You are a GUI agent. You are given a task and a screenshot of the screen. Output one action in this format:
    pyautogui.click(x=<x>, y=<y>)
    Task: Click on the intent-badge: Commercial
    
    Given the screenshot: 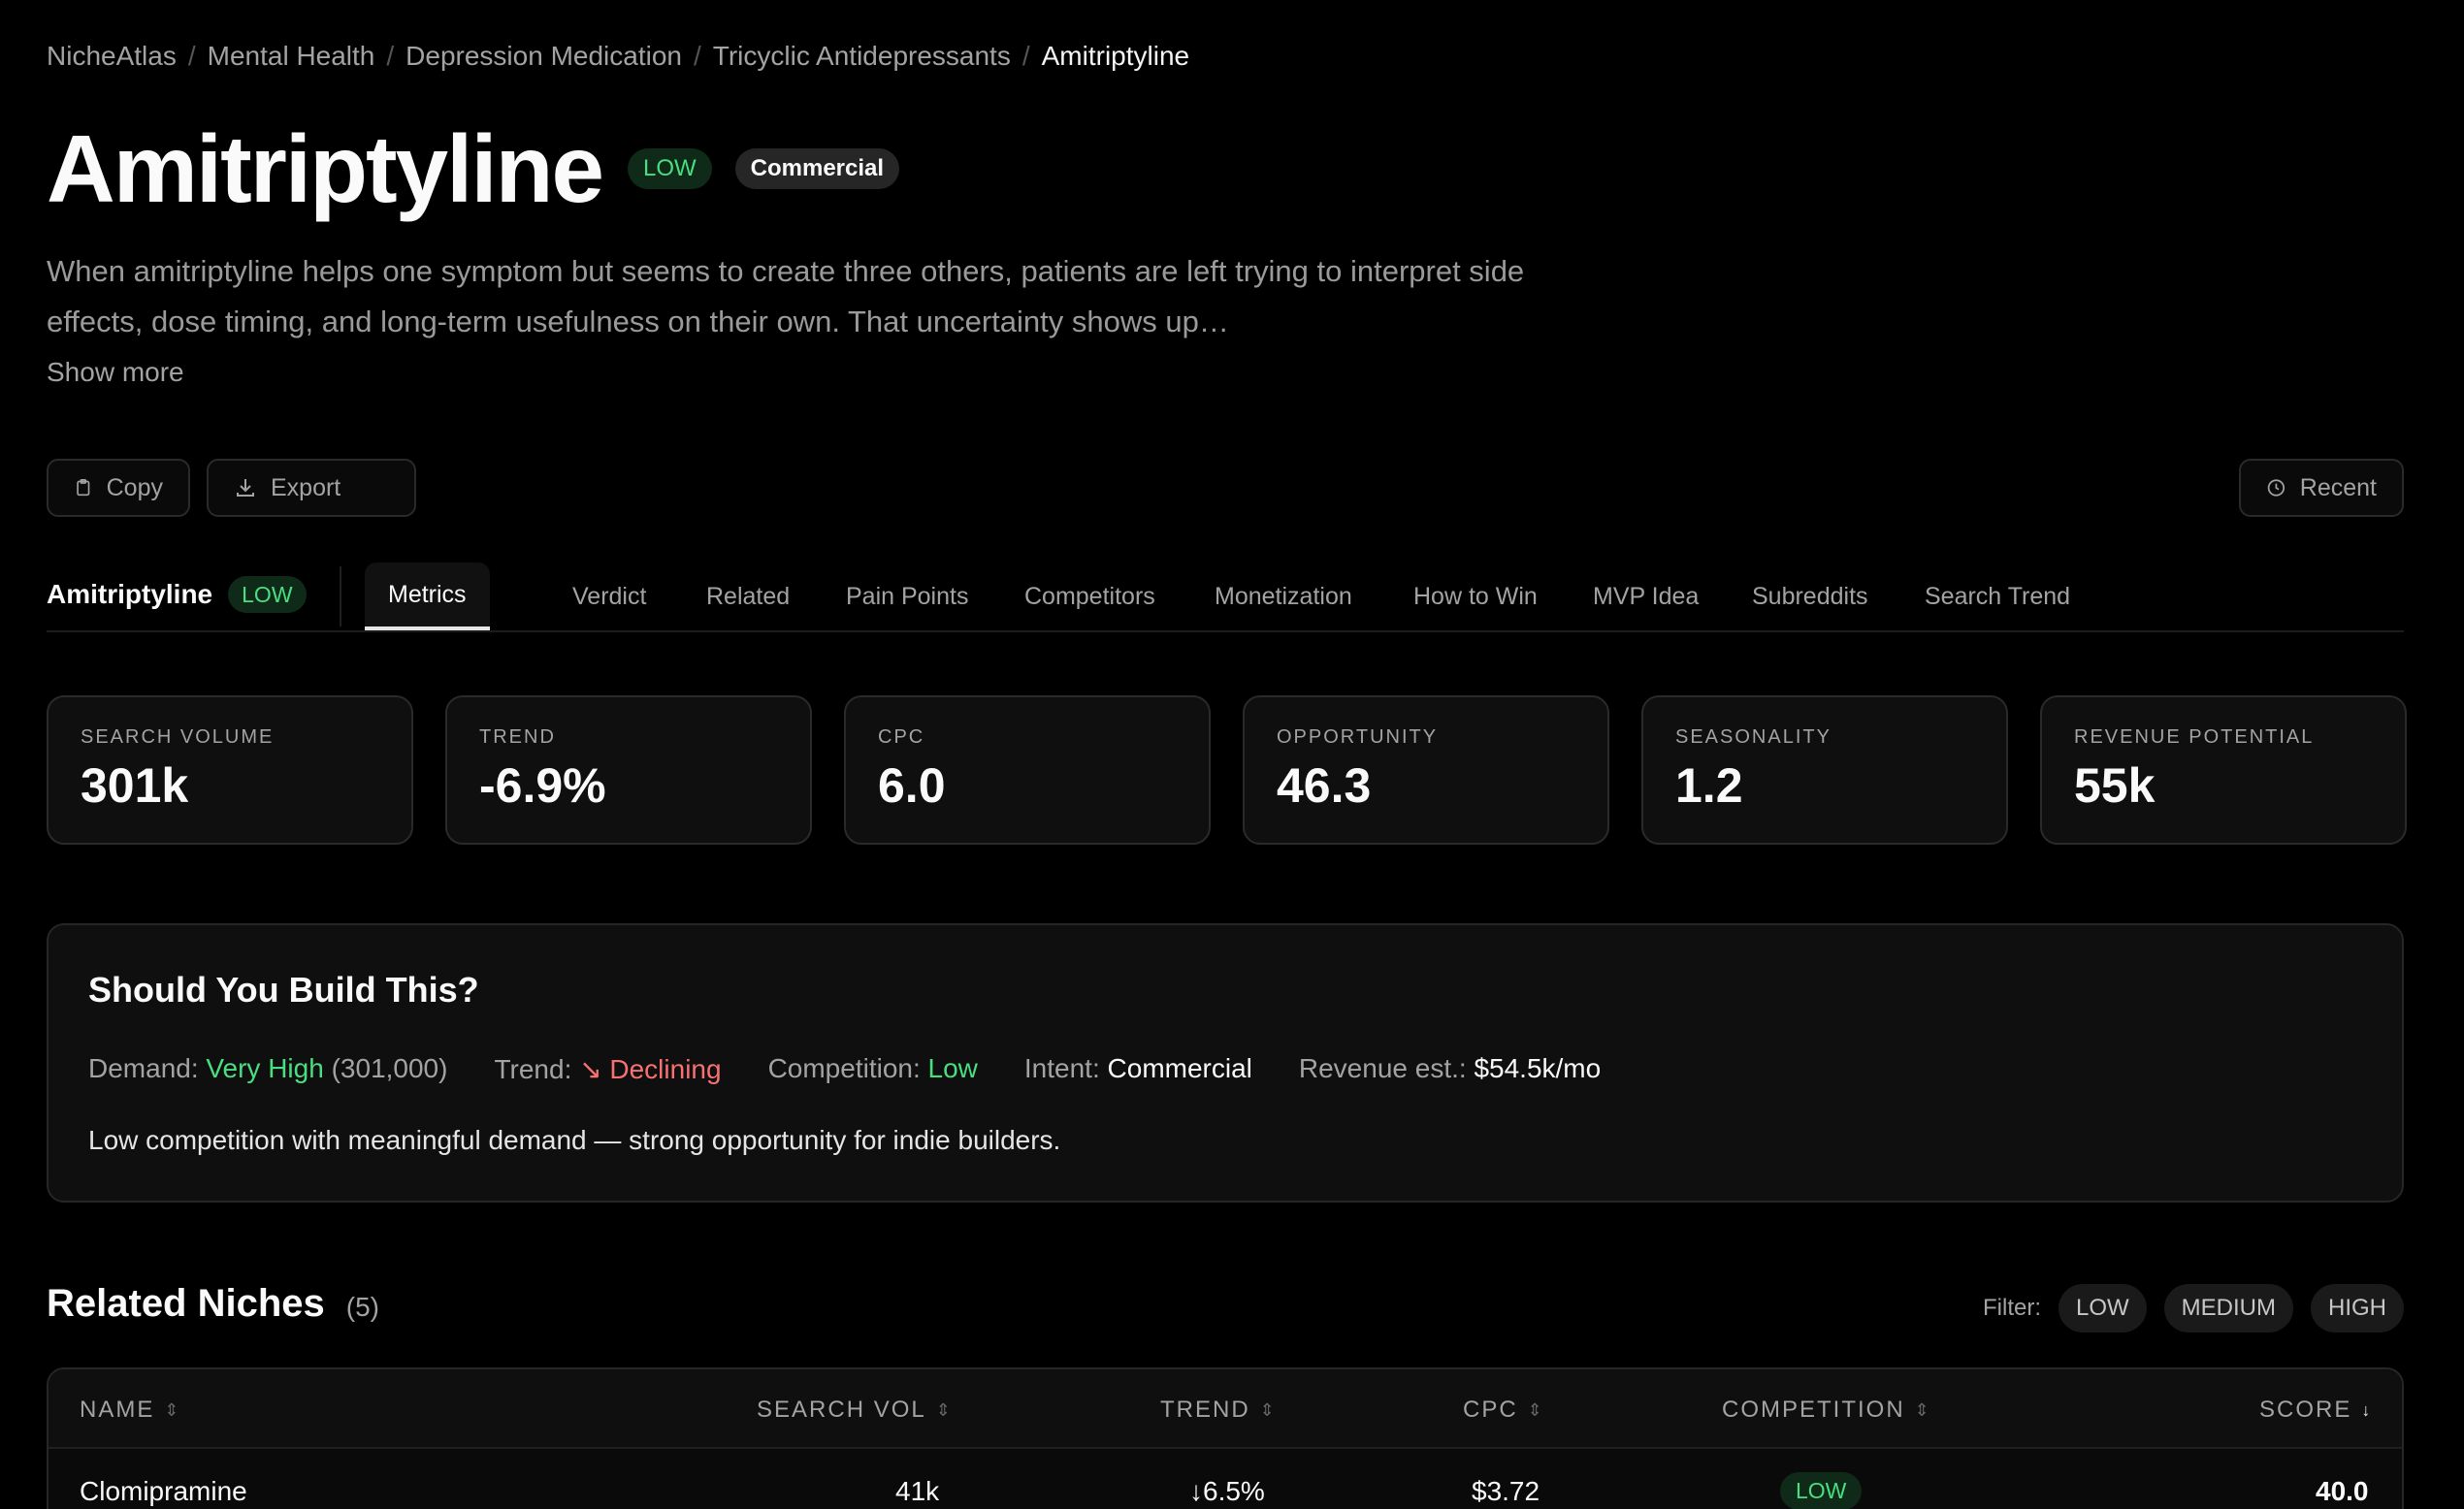 What is the action you would take?
    pyautogui.click(x=817, y=169)
    